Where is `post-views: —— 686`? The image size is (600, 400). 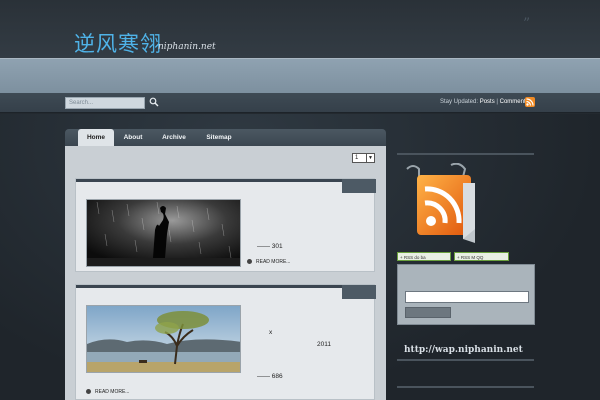 post-views: —— 686 is located at coordinates (270, 376).